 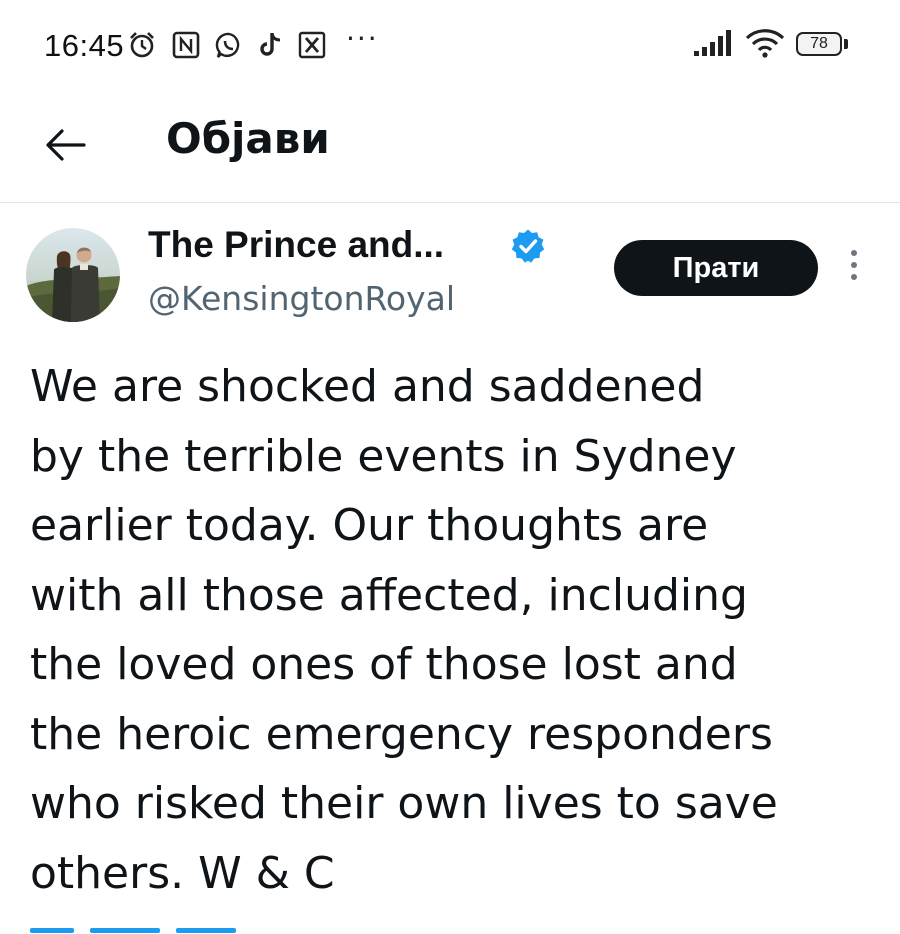 I want to click on top-app-bar: Објави, so click(x=450, y=146).